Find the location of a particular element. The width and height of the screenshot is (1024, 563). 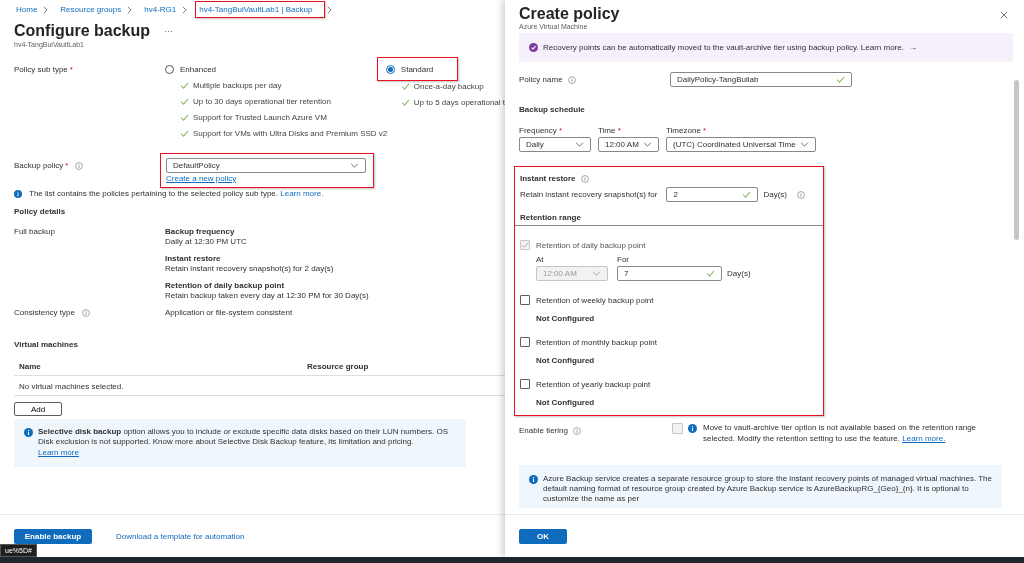

field-label: Policy name is located at coordinates (541, 79).